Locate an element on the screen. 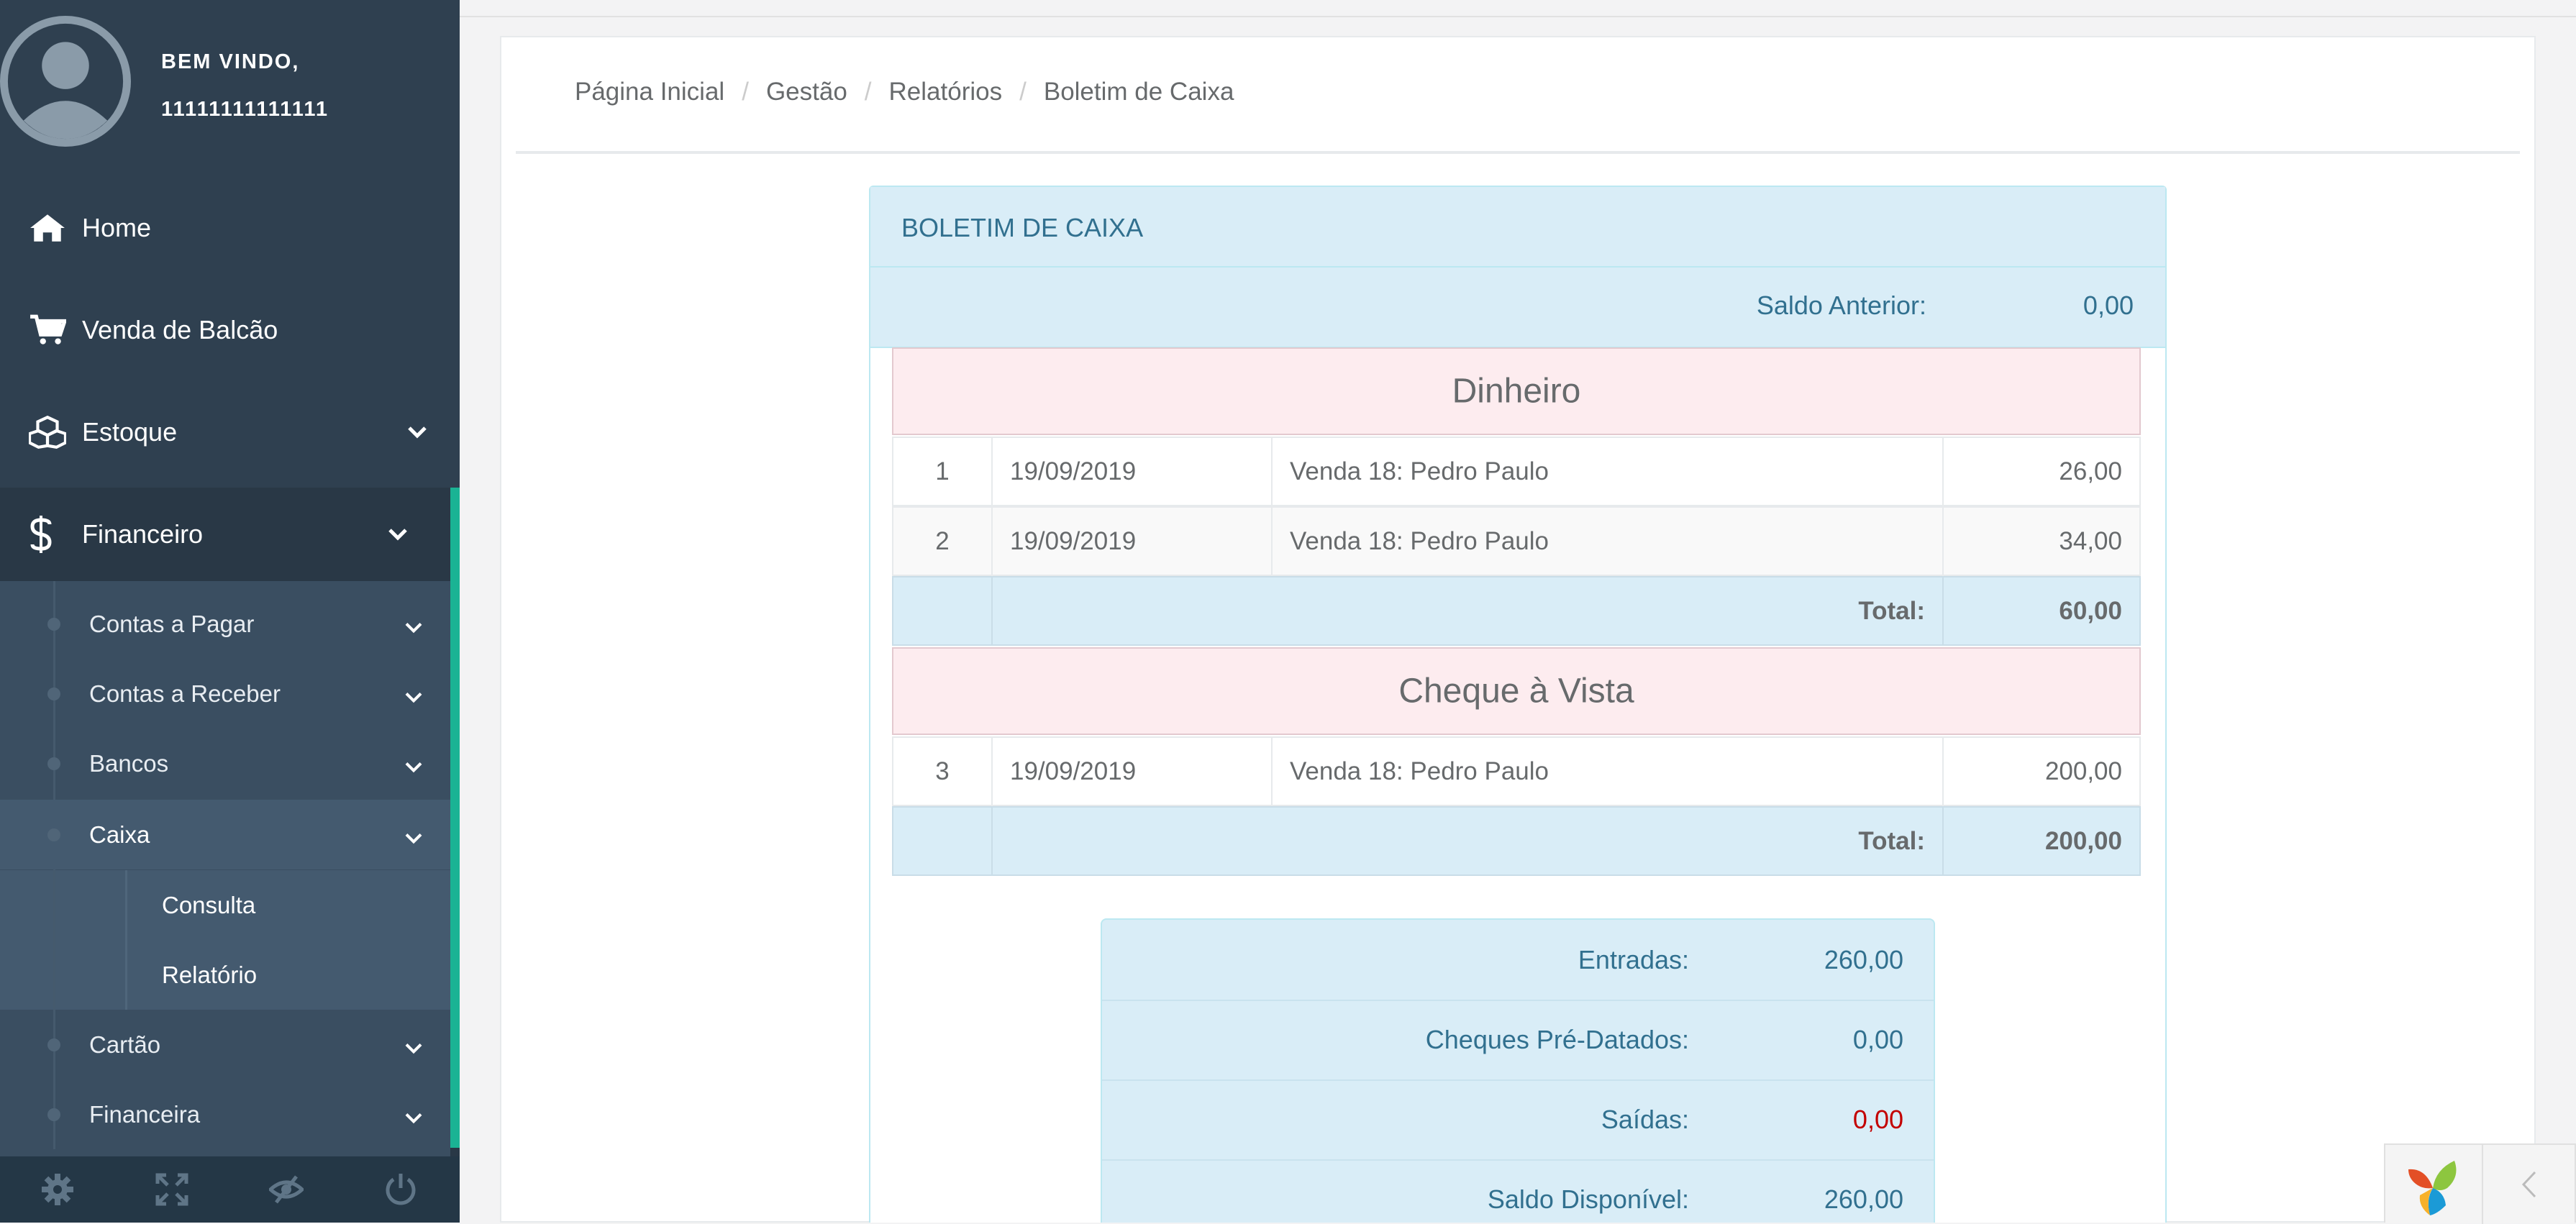  row-number-cell: 2 is located at coordinates (942, 541).